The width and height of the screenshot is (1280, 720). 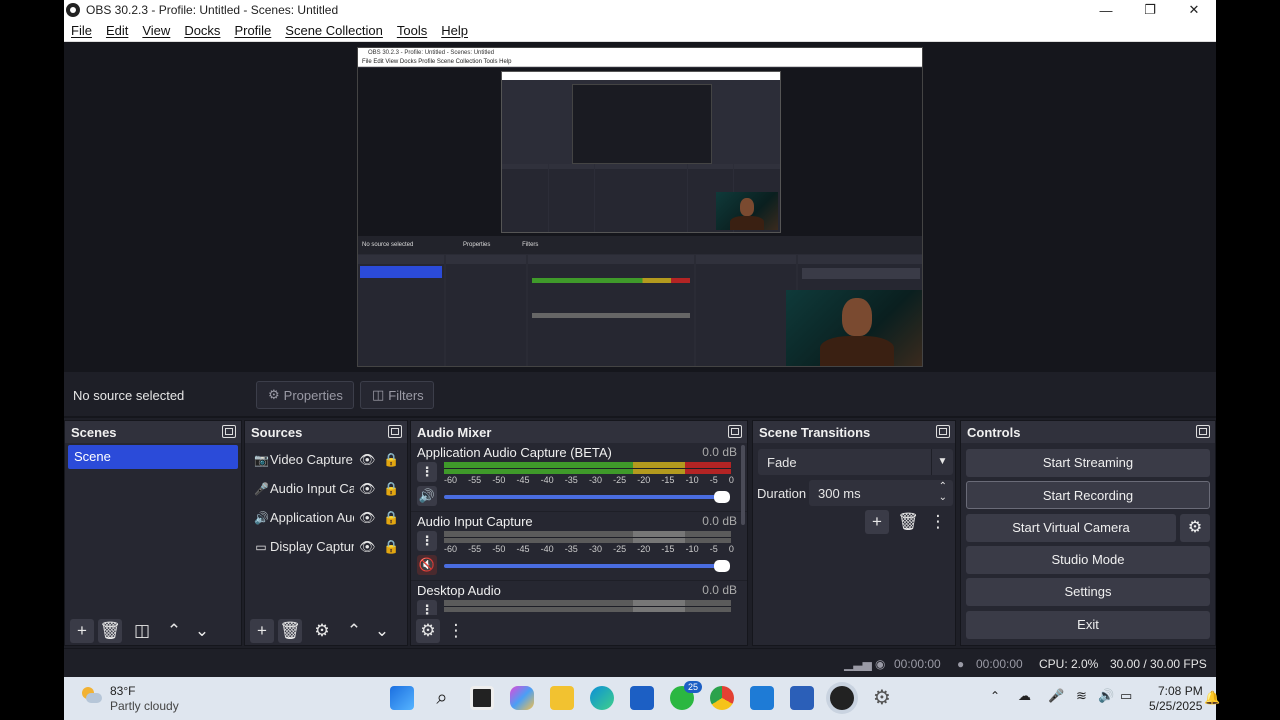 I want to click on wifi-icon: ≋, so click(x=1081, y=696).